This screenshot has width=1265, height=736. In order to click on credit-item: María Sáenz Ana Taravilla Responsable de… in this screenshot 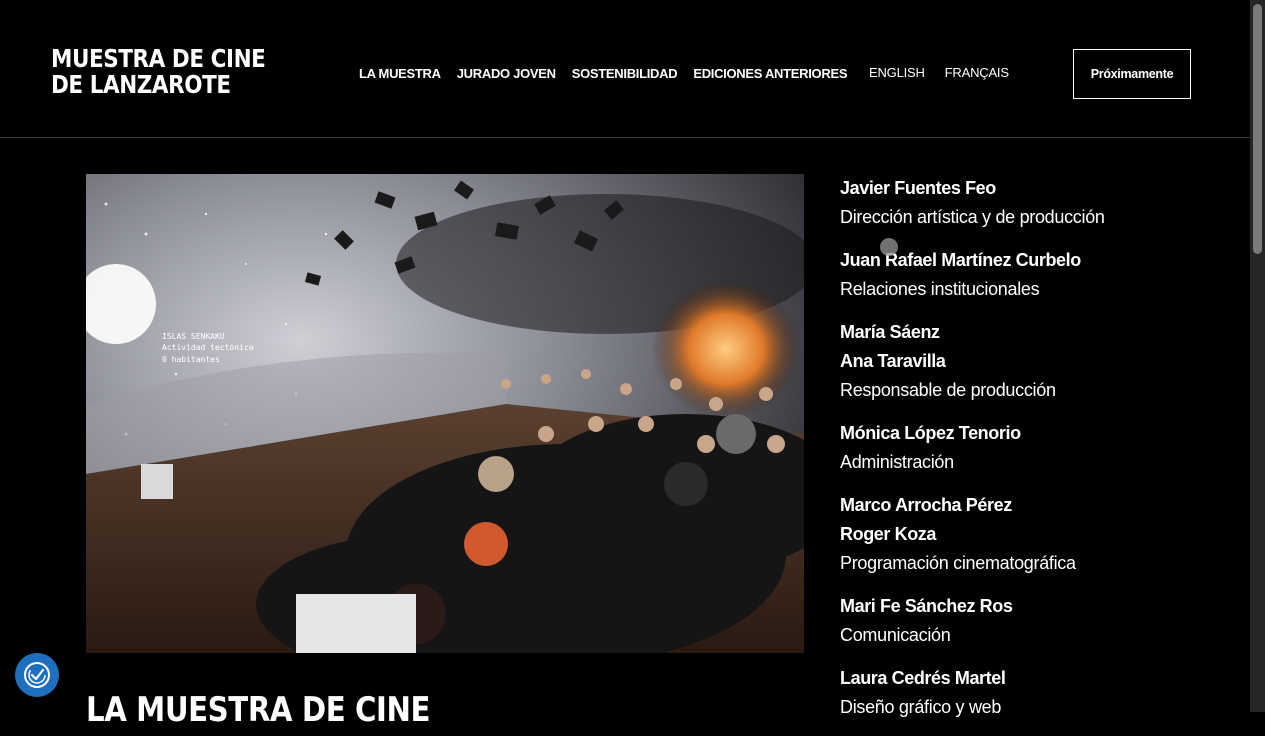, I will do `click(1040, 361)`.